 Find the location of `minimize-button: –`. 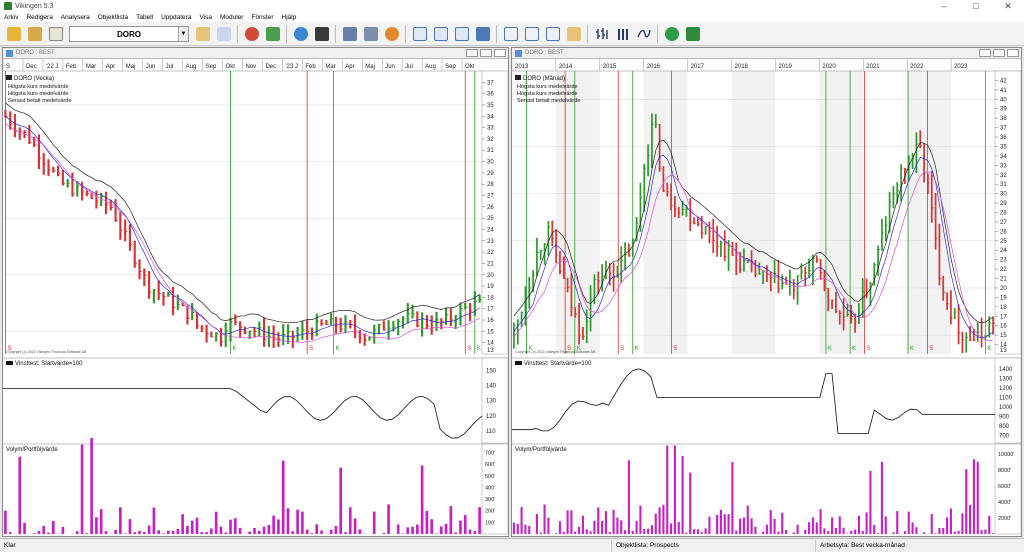

minimize-button: – is located at coordinates (944, 6).